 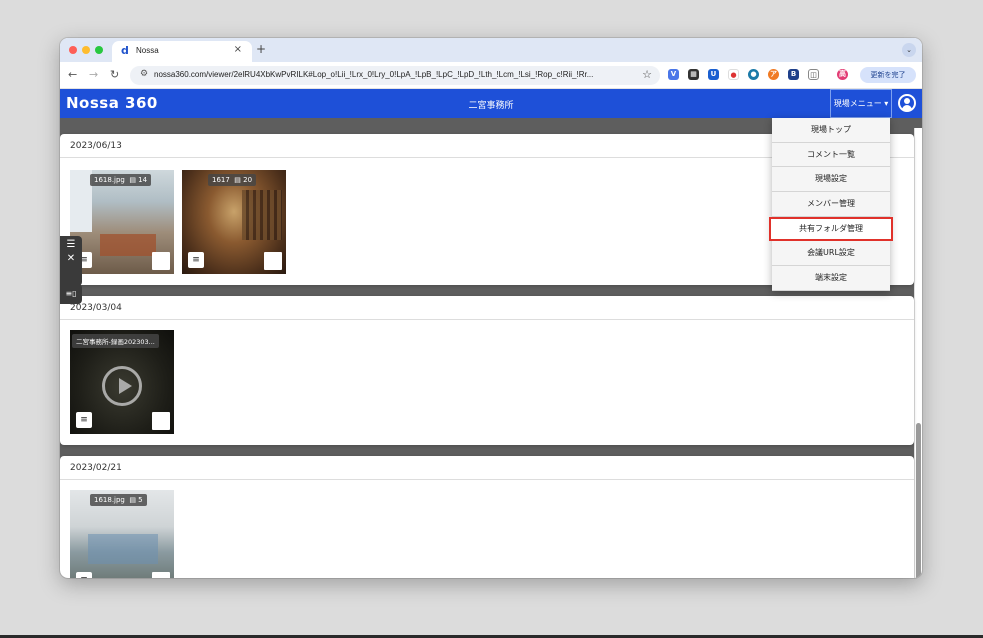 What do you see at coordinates (86, 50) in the screenshot?
I see `minimize-window-button` at bounding box center [86, 50].